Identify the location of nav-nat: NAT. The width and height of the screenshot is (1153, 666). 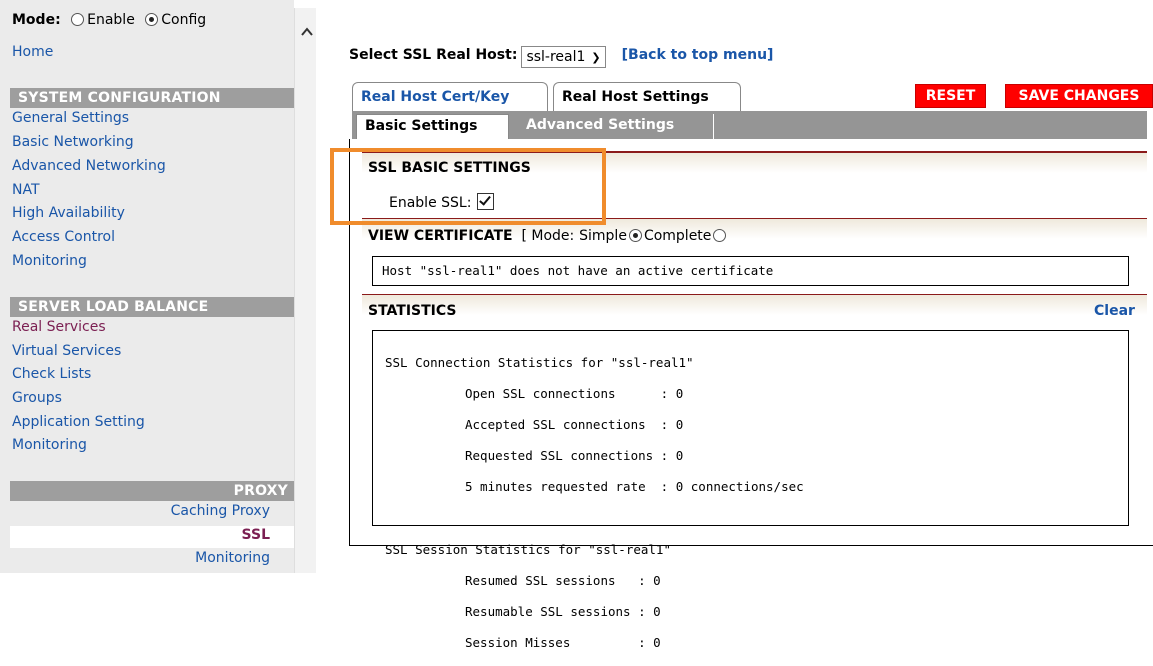
(26, 190).